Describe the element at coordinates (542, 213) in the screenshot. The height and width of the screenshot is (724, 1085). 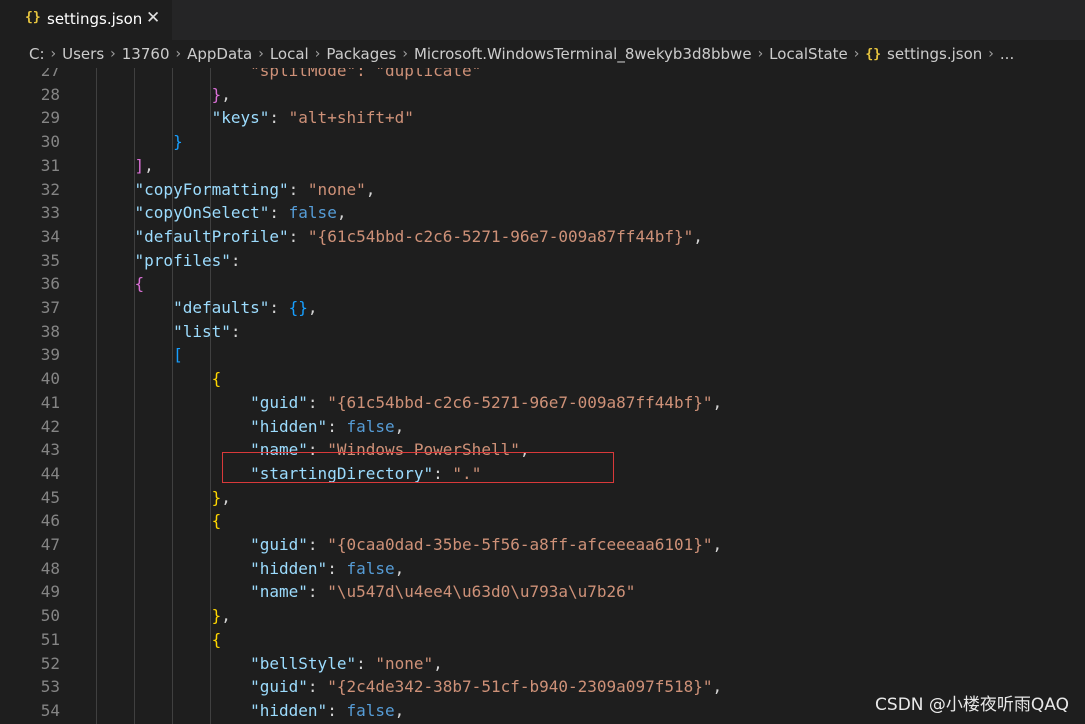
I see `code-line: 33 "copyOnSelect": false,` at that location.